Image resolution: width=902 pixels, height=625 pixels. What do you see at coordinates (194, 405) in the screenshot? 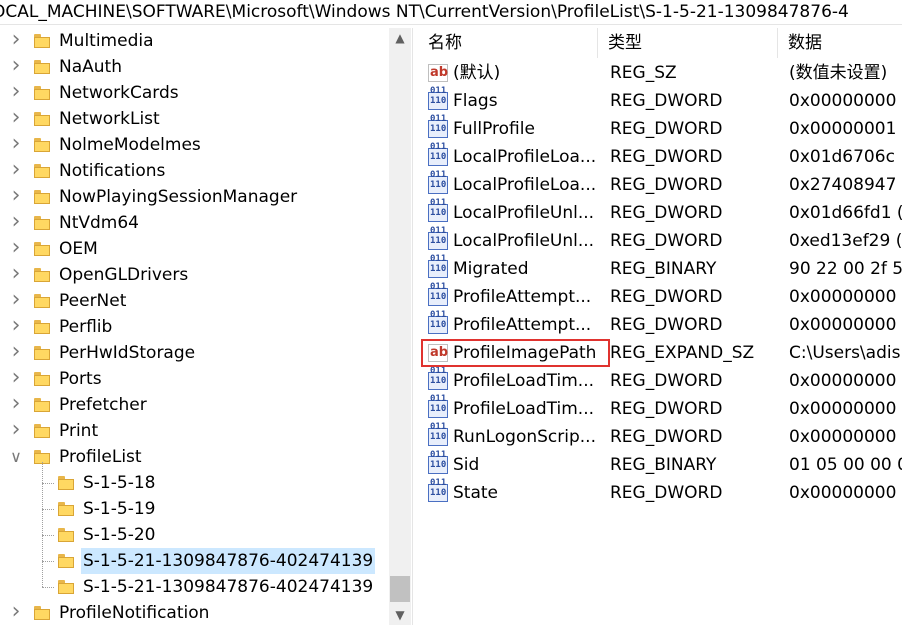
I see `tree-key: › Prefetcher` at bounding box center [194, 405].